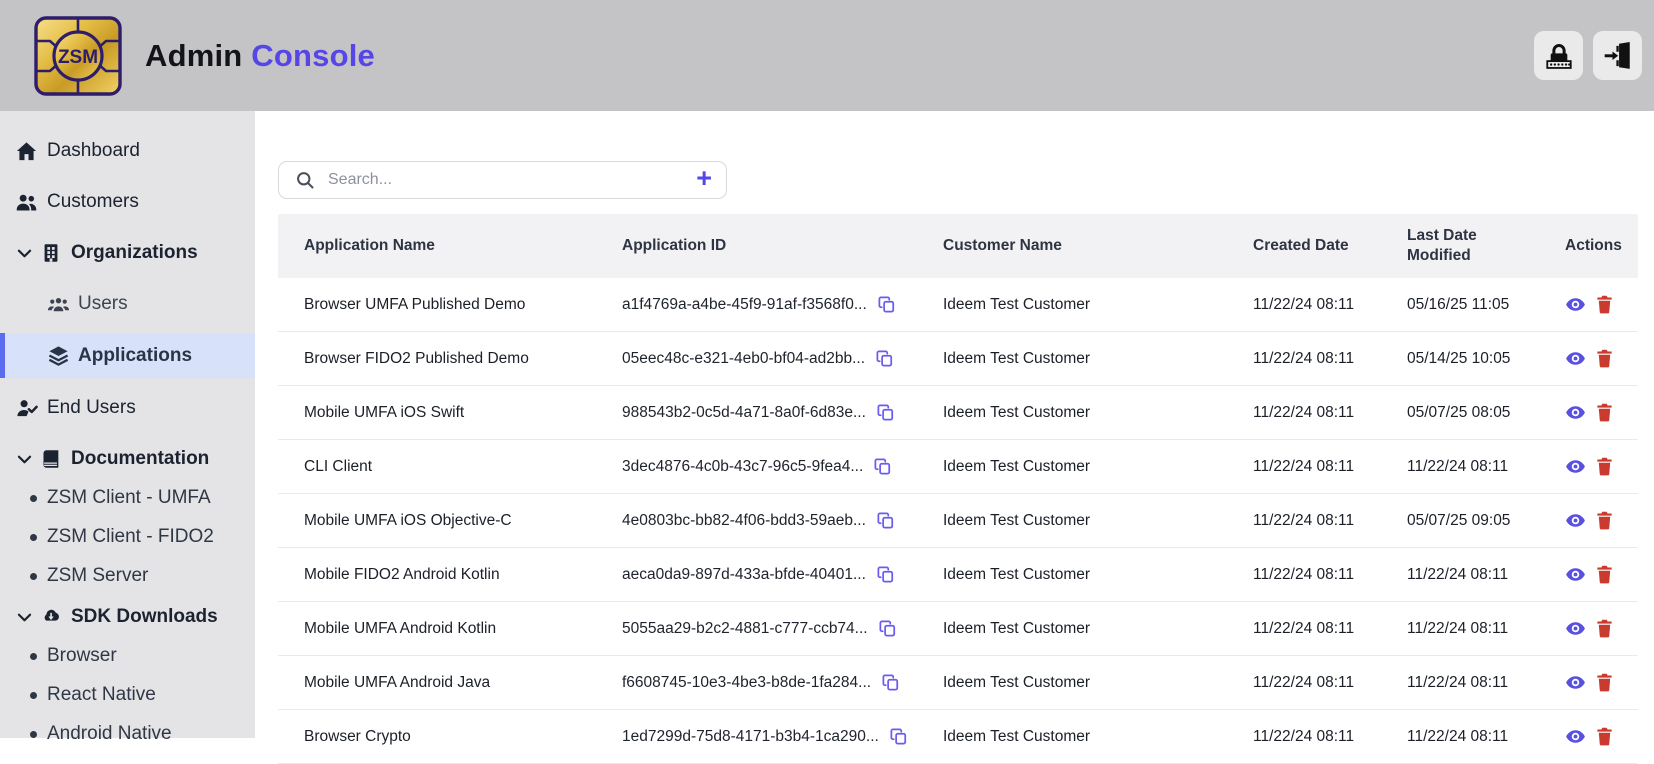  Describe the element at coordinates (91, 407) in the screenshot. I see `sidebar-item-label: End Users` at that location.